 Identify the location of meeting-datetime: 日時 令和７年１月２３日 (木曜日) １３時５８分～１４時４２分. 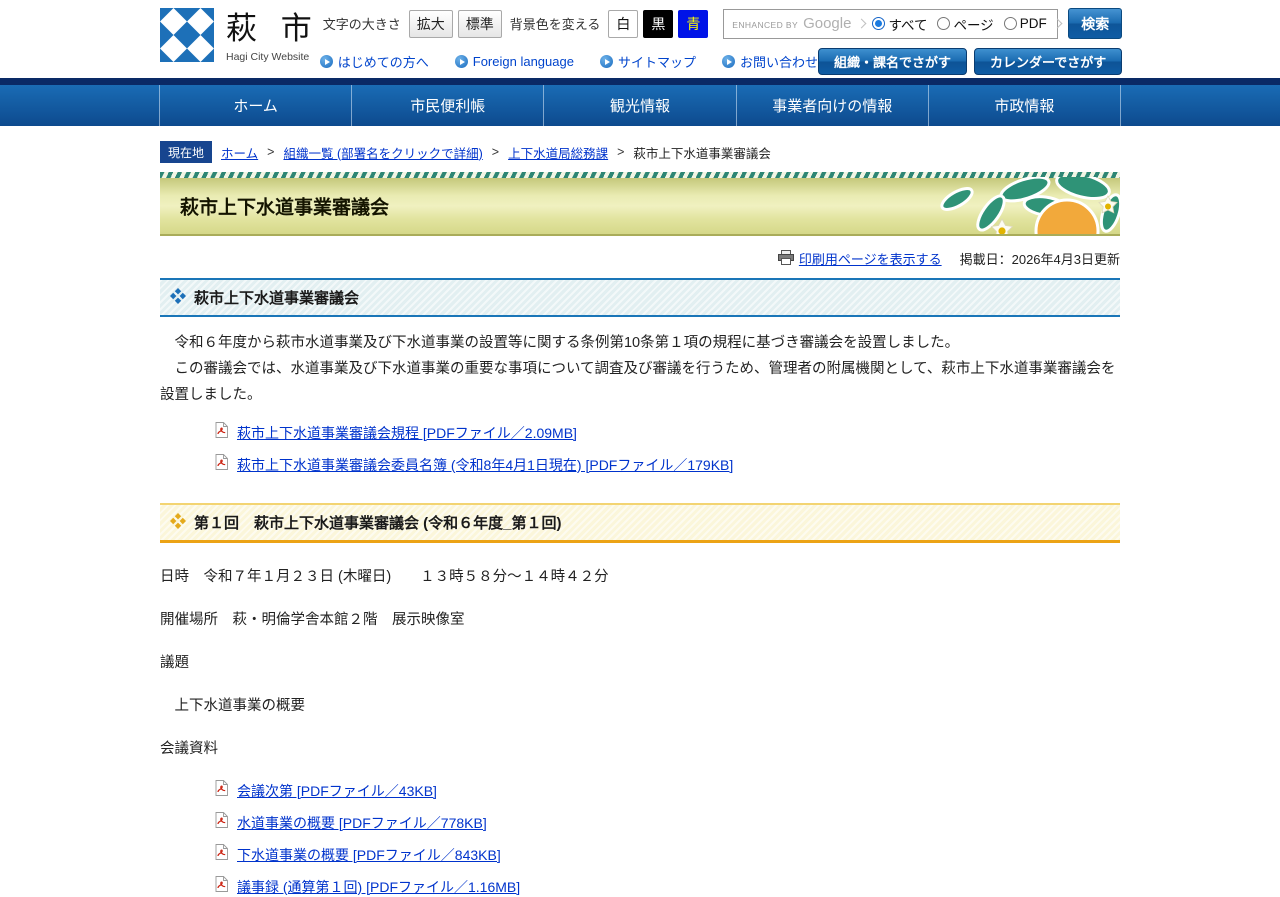
(384, 577).